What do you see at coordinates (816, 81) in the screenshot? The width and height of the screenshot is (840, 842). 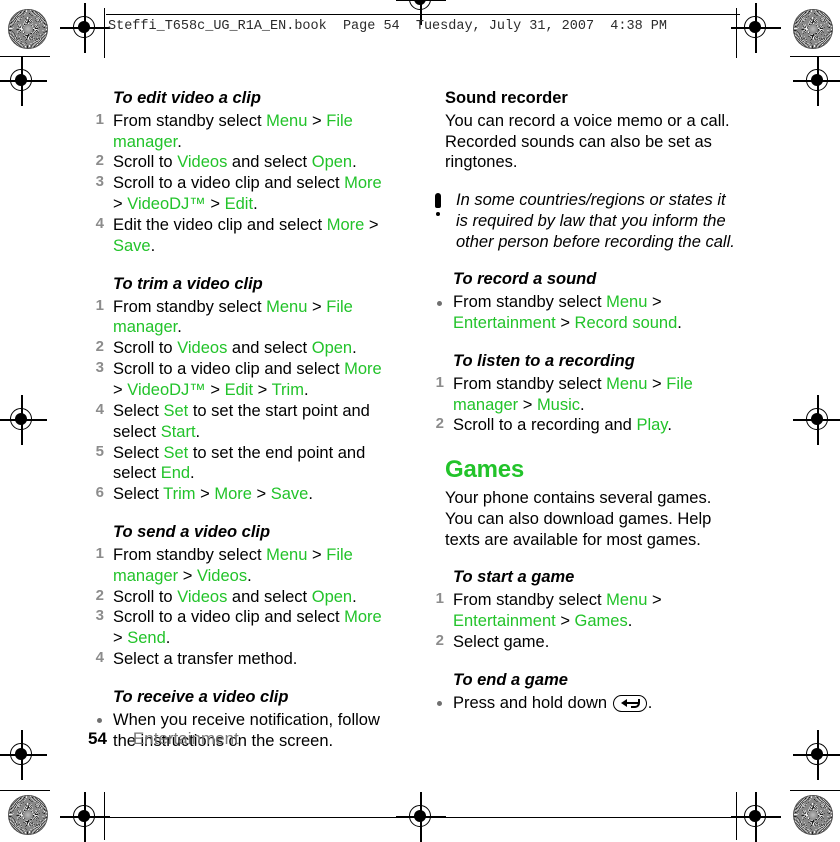 I see `crosshair-registration-mark-right-upper` at bounding box center [816, 81].